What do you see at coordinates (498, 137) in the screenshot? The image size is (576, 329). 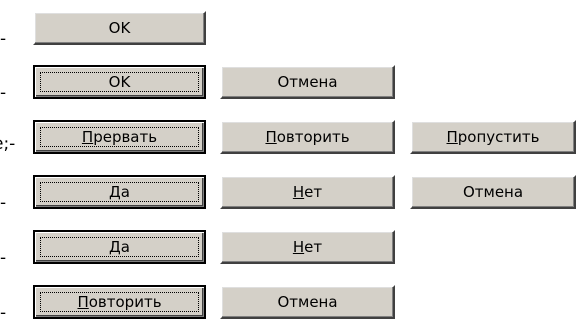 I see `label-rest: ропустить` at bounding box center [498, 137].